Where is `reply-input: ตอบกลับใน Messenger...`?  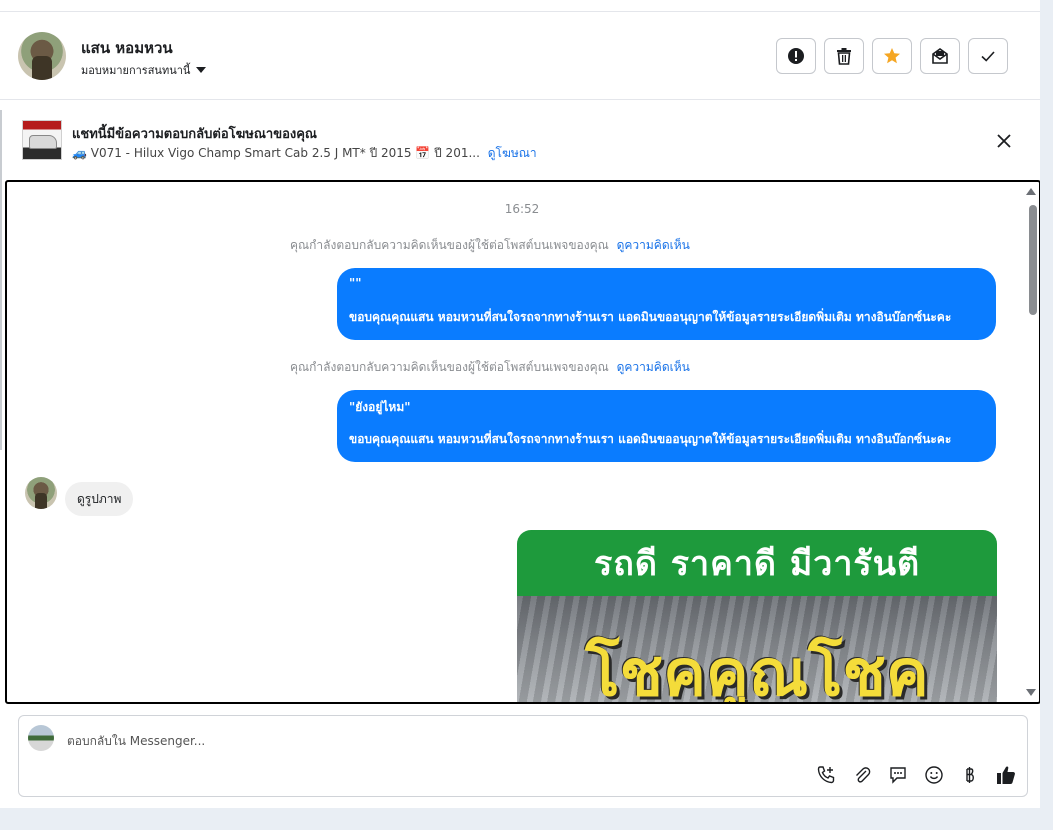
reply-input: ตอบกลับใน Messenger... is located at coordinates (136, 741).